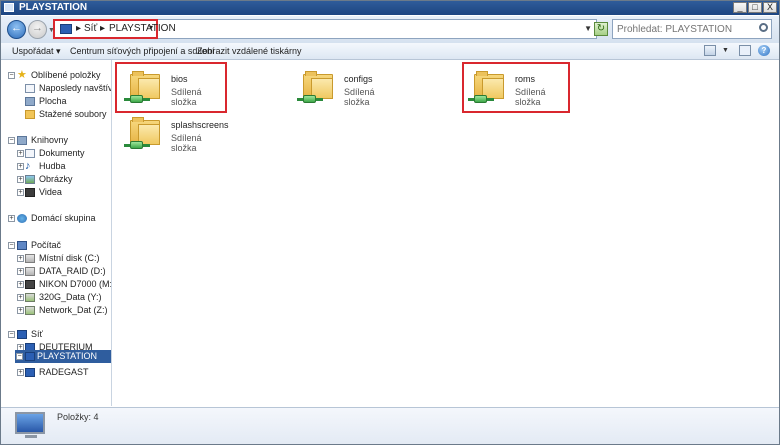 This screenshot has width=780, height=445. Describe the element at coordinates (63, 356) in the screenshot. I see `nav-playstation-selected: − PLAYSTATION` at that location.